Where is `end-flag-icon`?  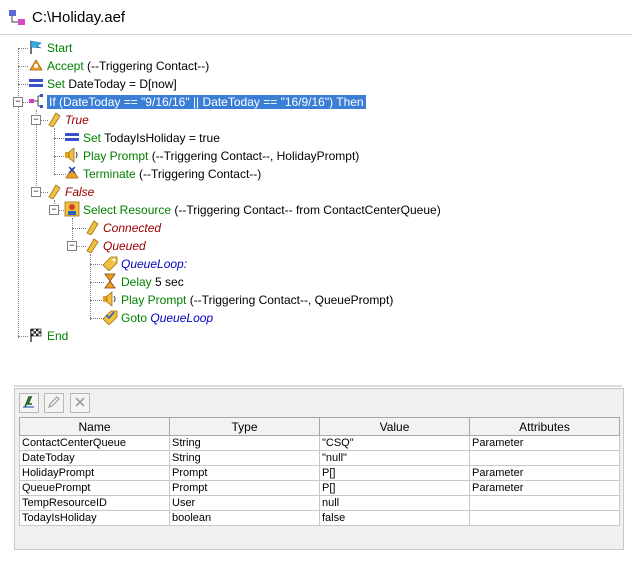
end-flag-icon is located at coordinates (36, 335).